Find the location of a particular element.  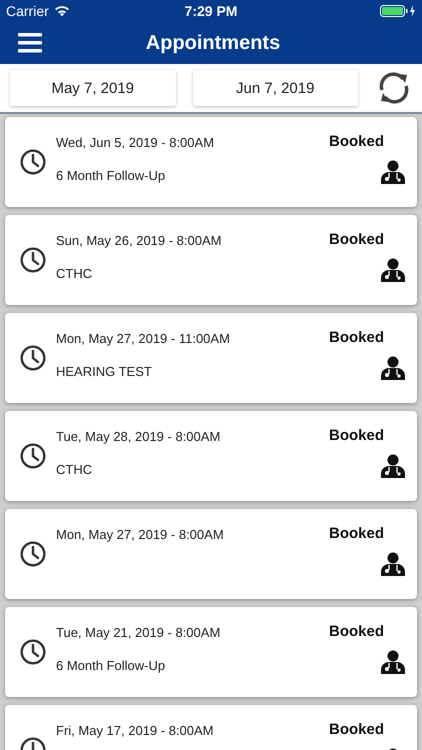

appointment-card: Fri, May 17, 2019 - 8:00AM Booked is located at coordinates (211, 727).